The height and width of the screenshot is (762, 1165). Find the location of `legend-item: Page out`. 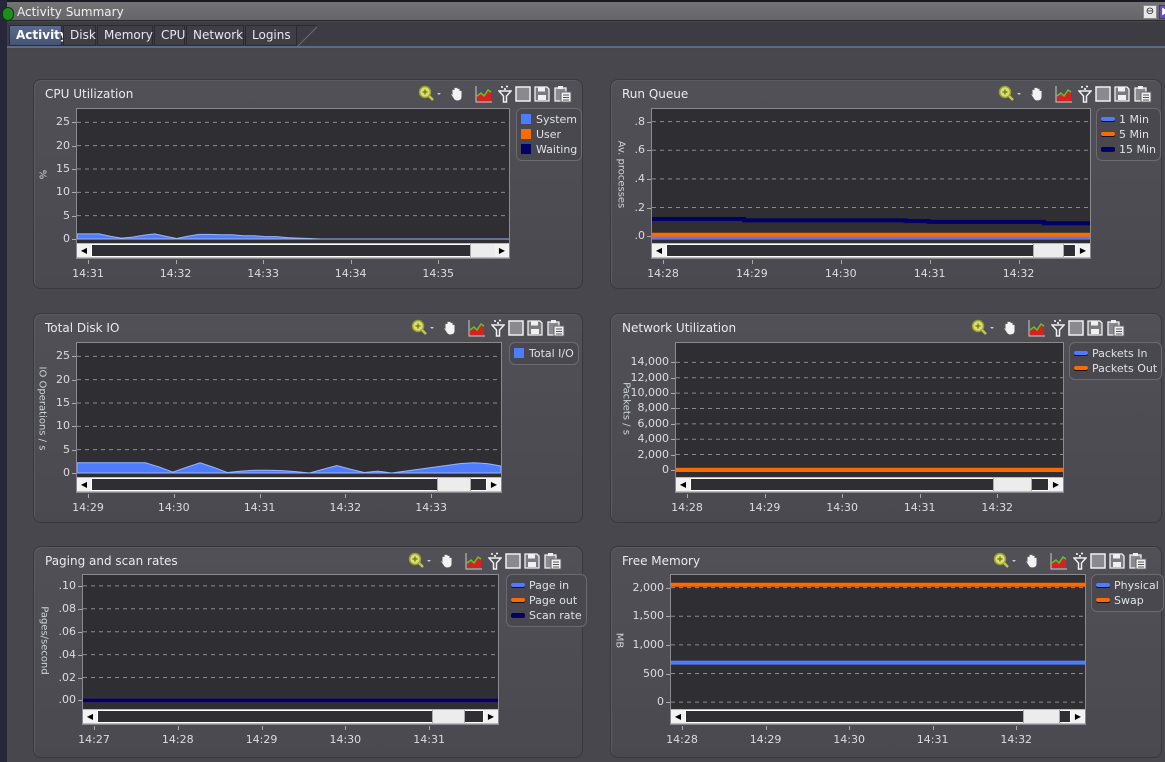

legend-item: Page out is located at coordinates (546, 600).